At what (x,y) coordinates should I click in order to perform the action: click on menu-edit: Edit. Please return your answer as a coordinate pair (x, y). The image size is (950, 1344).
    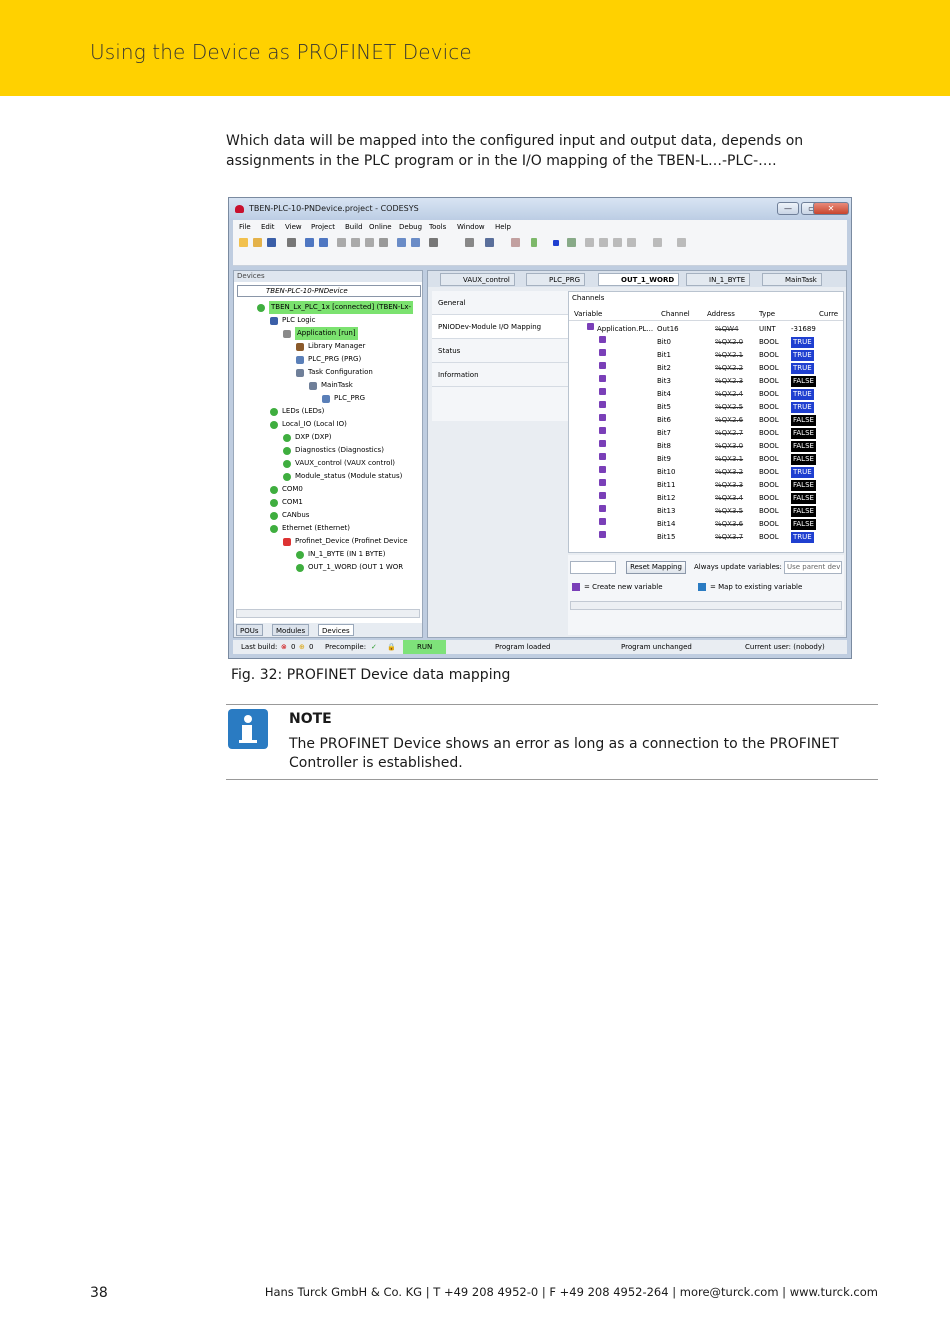
    Looking at the image, I should click on (268, 227).